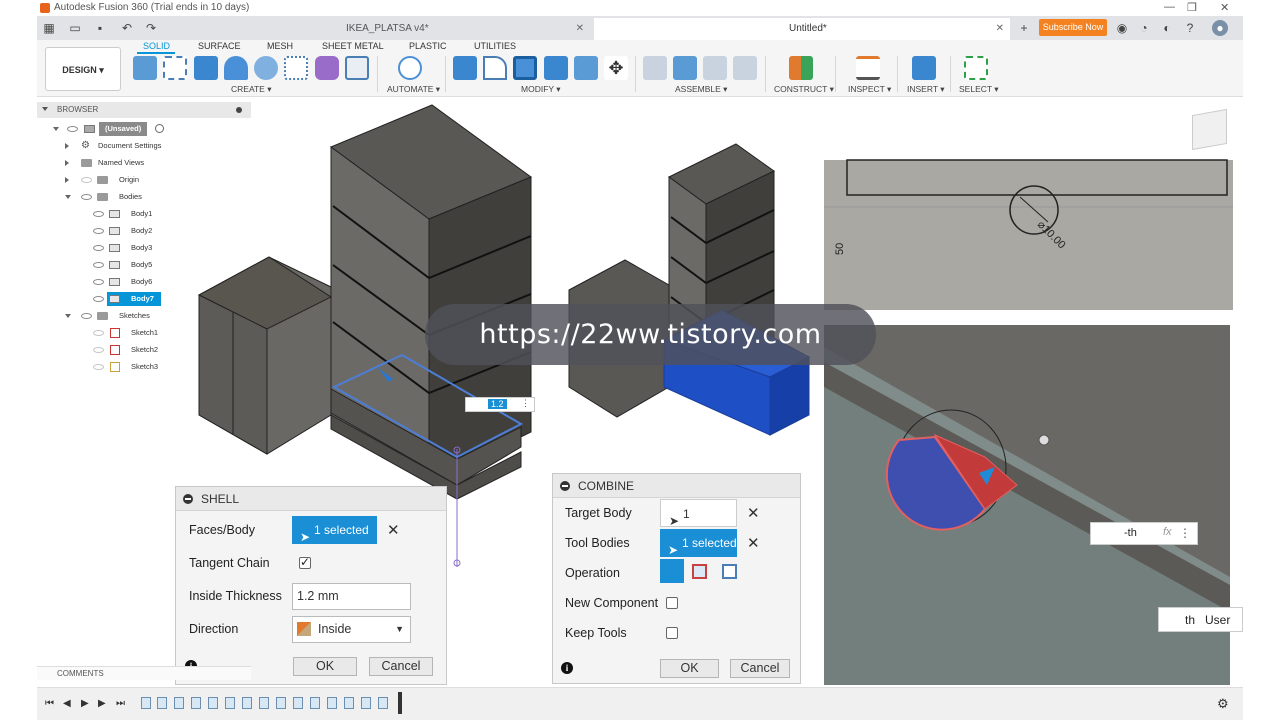 The image size is (1280, 720). Describe the element at coordinates (1169, 7) in the screenshot. I see `minimize-icon: —` at that location.